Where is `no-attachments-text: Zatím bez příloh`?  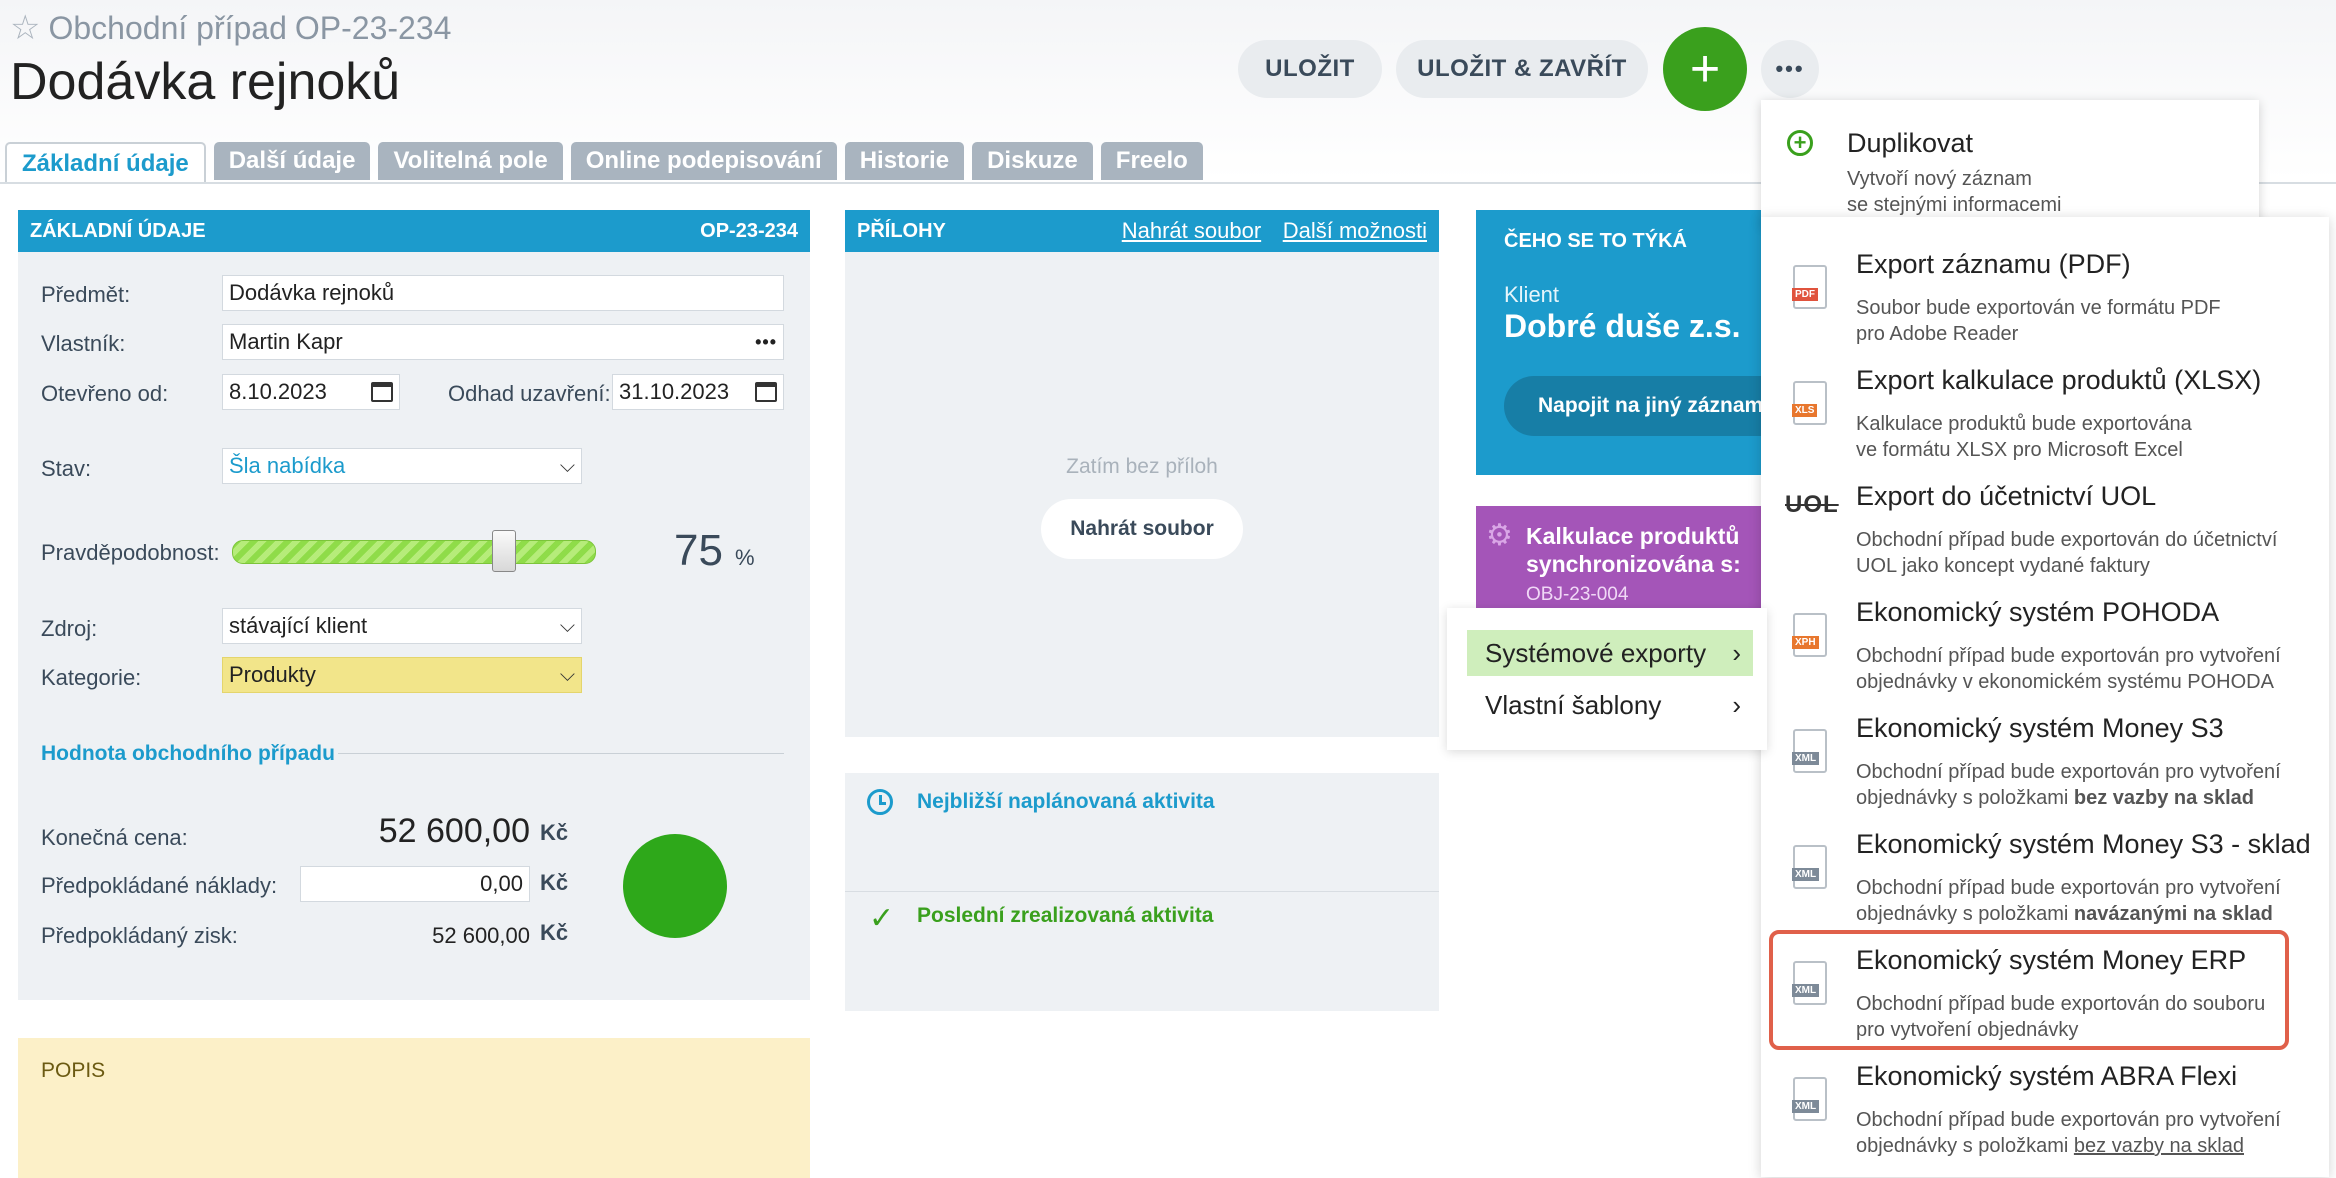
no-attachments-text: Zatím bez příloh is located at coordinates (1142, 466).